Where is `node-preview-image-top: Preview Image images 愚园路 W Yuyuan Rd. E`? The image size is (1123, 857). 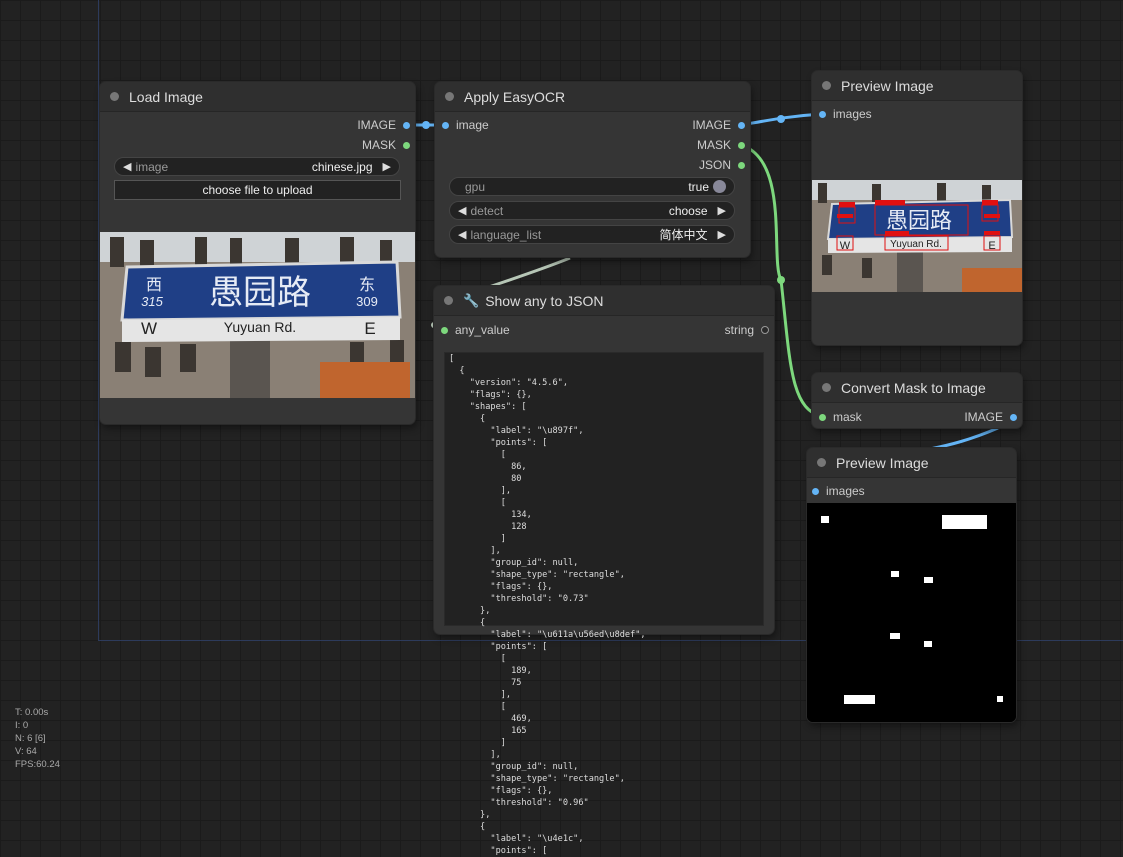 node-preview-image-top: Preview Image images 愚园路 W Yuyuan Rd. E is located at coordinates (917, 208).